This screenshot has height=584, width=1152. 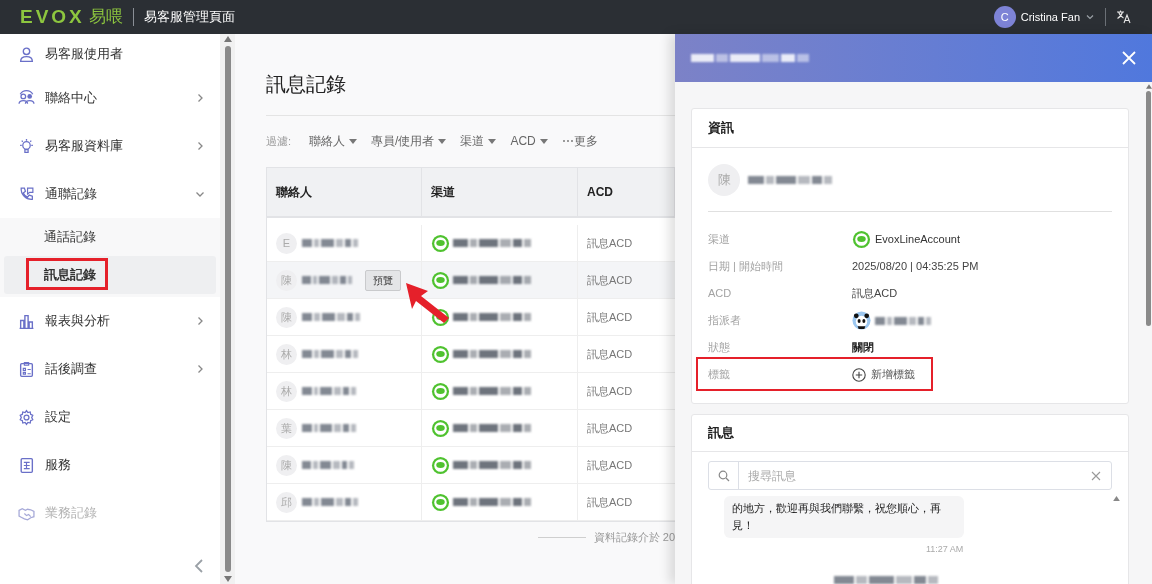 What do you see at coordinates (746, 267) in the screenshot?
I see `field-label: 日期 | 開始時間` at bounding box center [746, 267].